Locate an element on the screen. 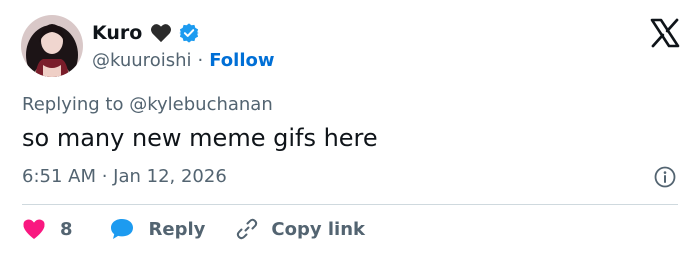 The width and height of the screenshot is (700, 256). link-icon is located at coordinates (247, 229).